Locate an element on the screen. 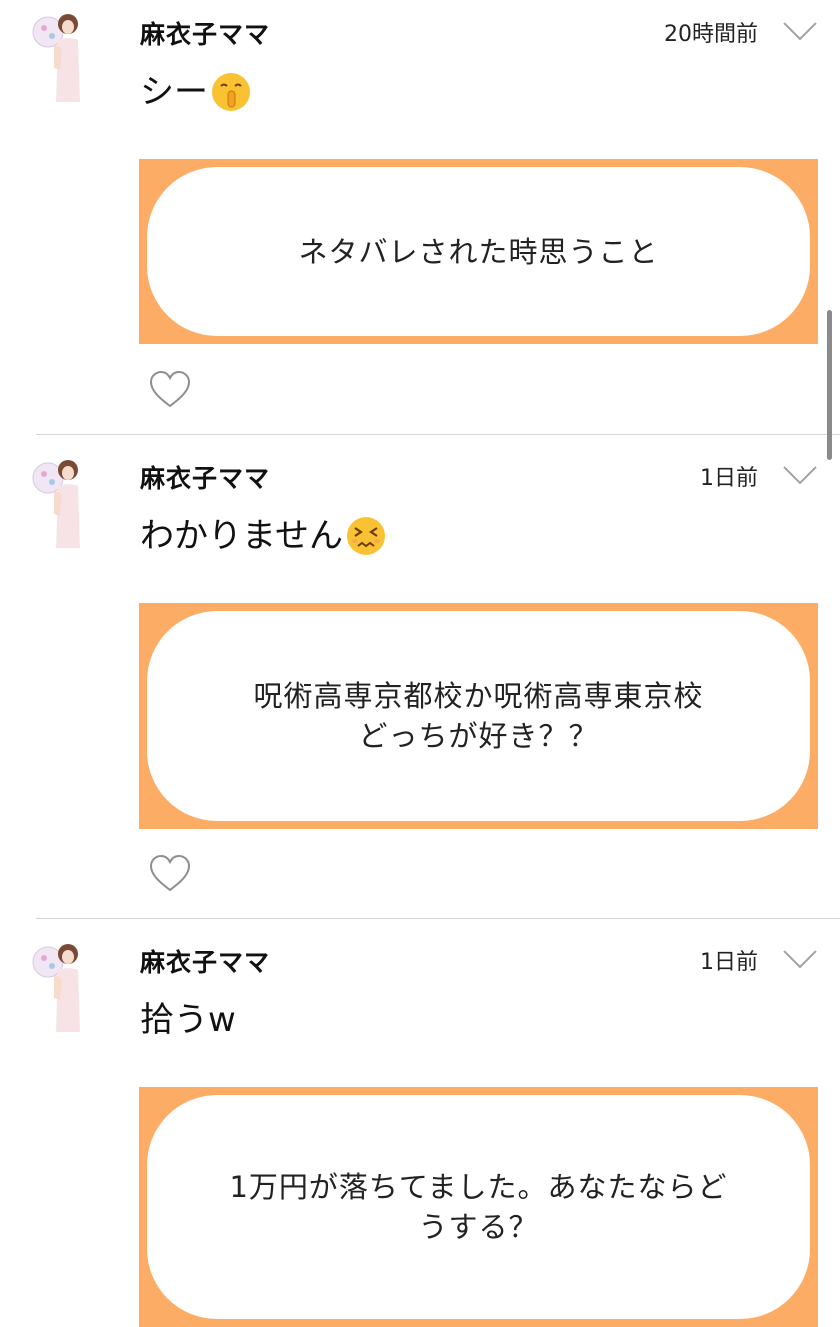  persevering-face-emoji is located at coordinates (366, 536).